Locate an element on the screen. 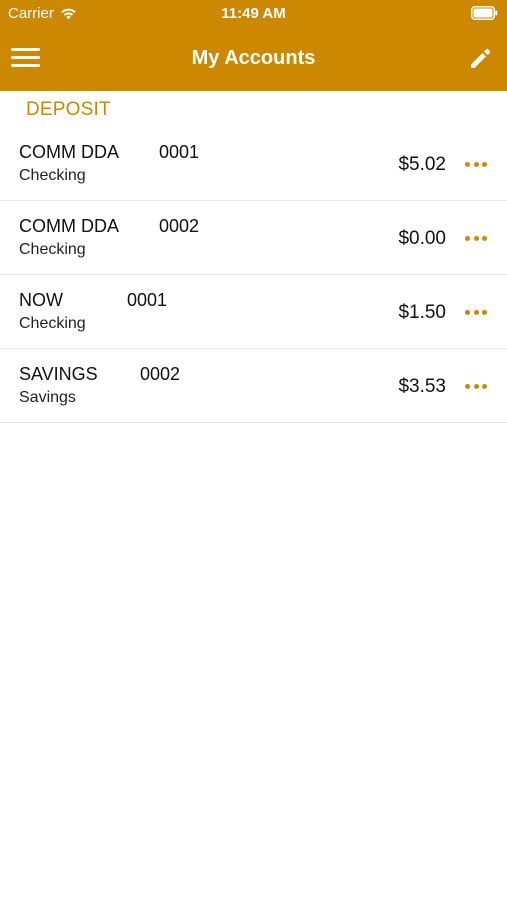 The image size is (507, 900). status-bar: Carrier 11:49 AM is located at coordinates (253, 14).